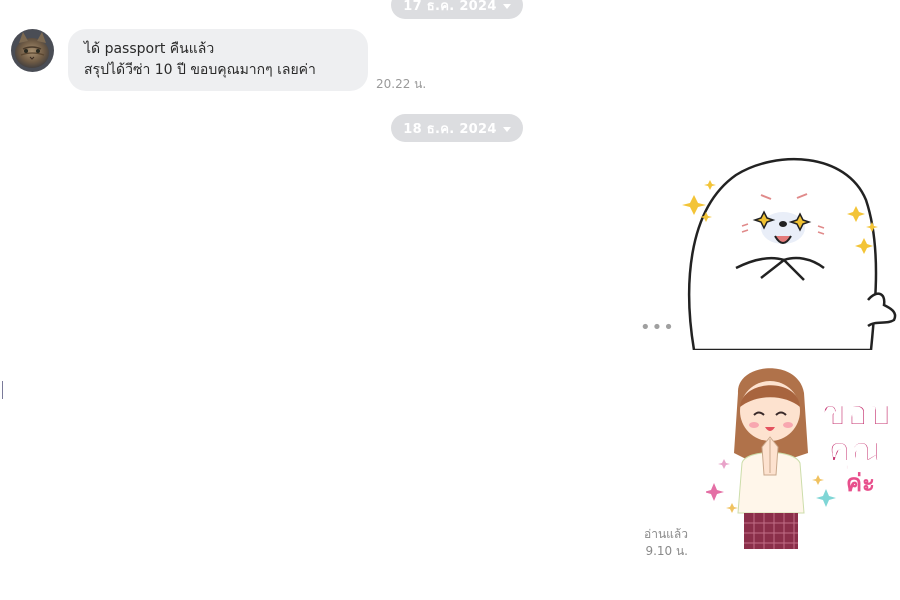 Image resolution: width=900 pixels, height=600 pixels. I want to click on date-label: 17 ธ.ค. 2024, so click(450, 7).